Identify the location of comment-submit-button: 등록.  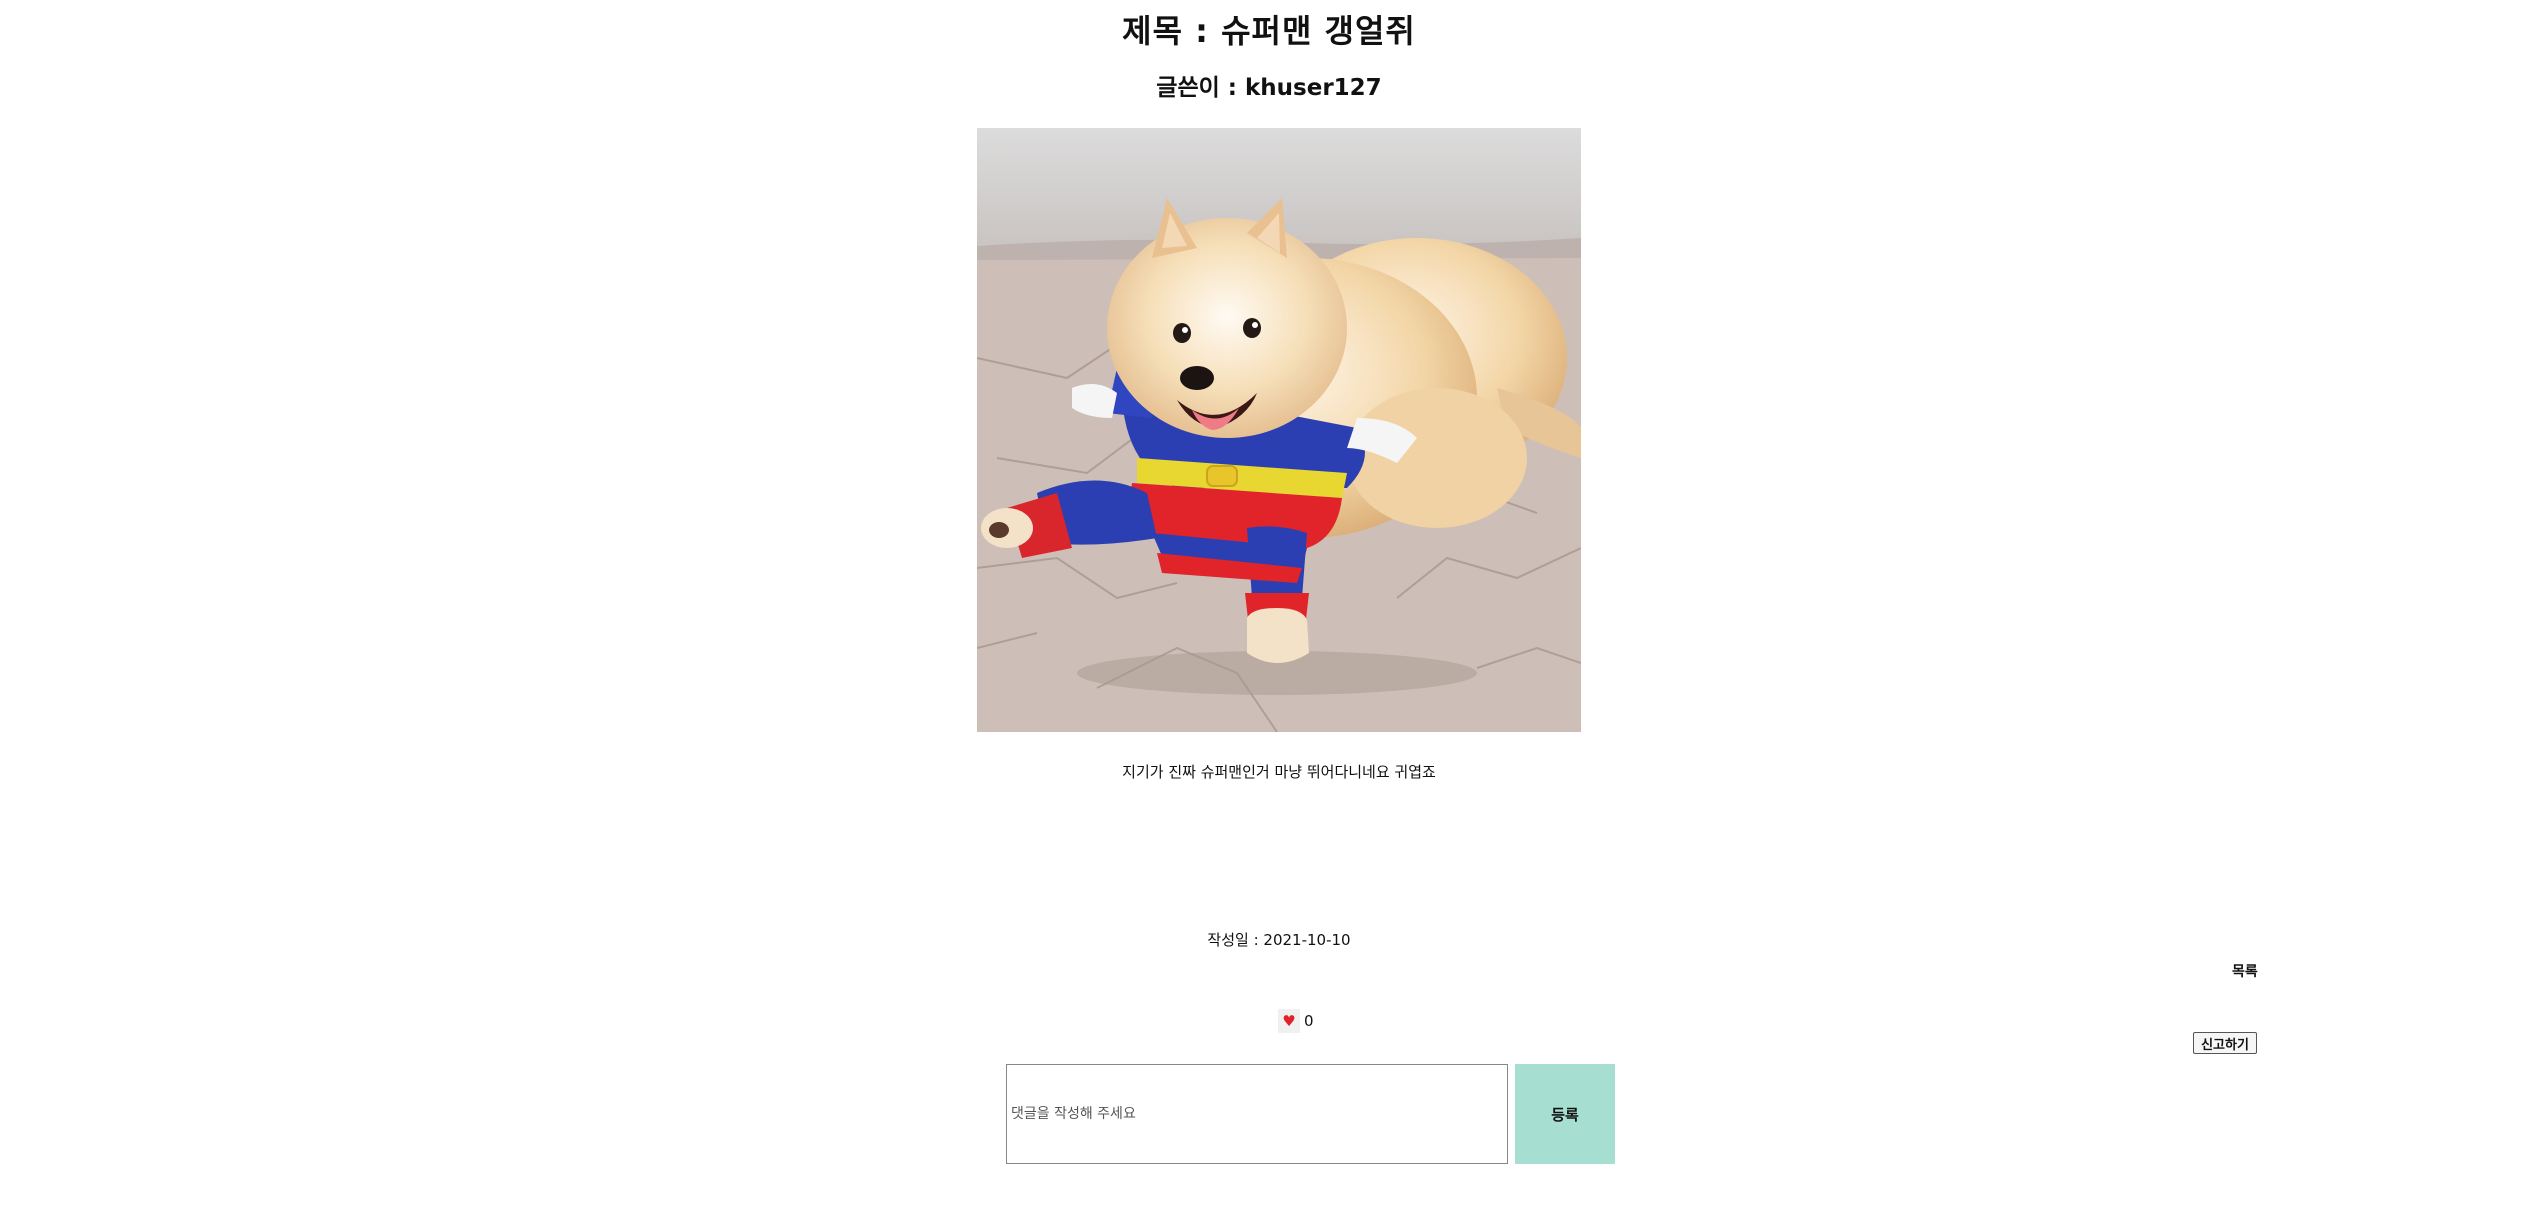
(1565, 1114).